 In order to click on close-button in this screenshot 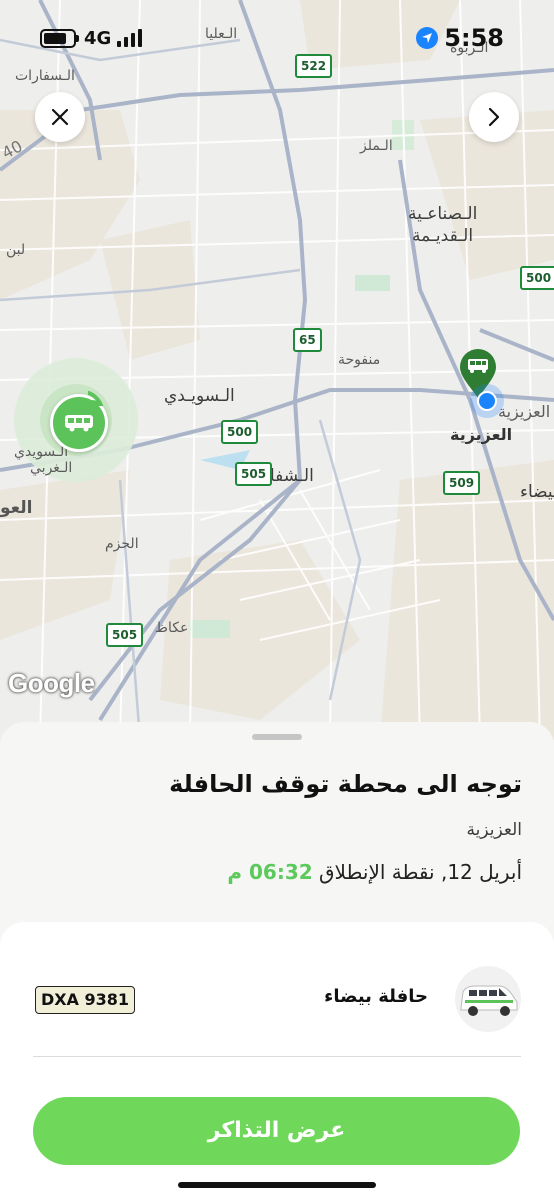, I will do `click(60, 117)`.